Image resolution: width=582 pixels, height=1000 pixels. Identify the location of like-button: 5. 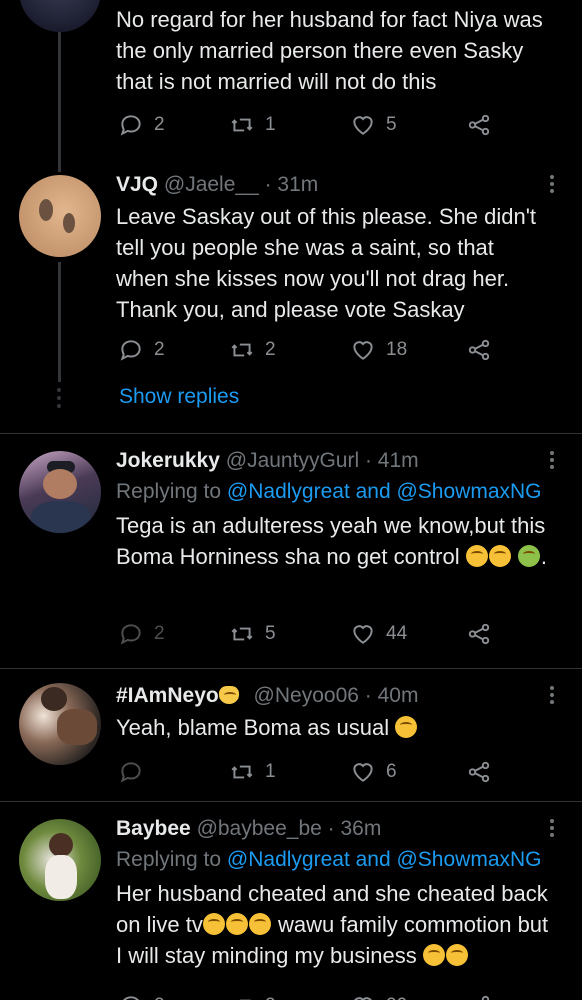
(373, 125).